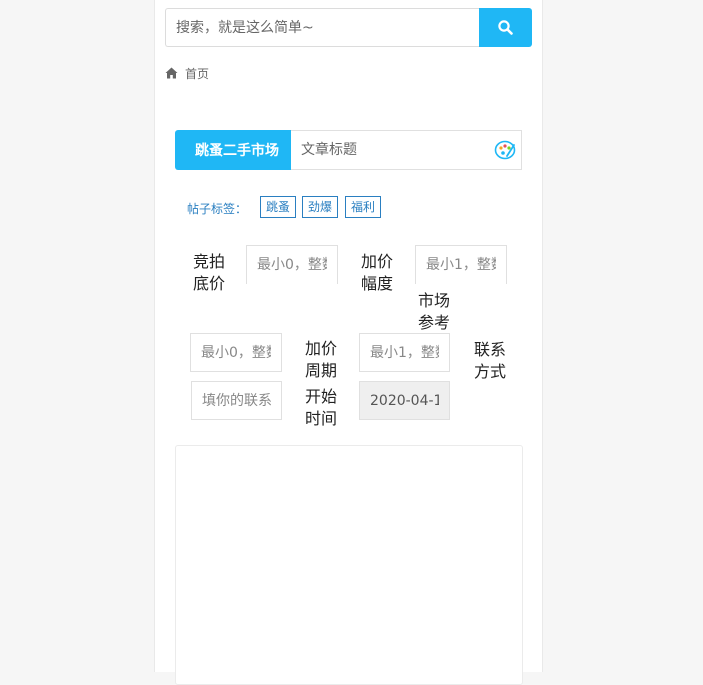 The width and height of the screenshot is (703, 685). What do you see at coordinates (322, 27) in the screenshot?
I see `search-input` at bounding box center [322, 27].